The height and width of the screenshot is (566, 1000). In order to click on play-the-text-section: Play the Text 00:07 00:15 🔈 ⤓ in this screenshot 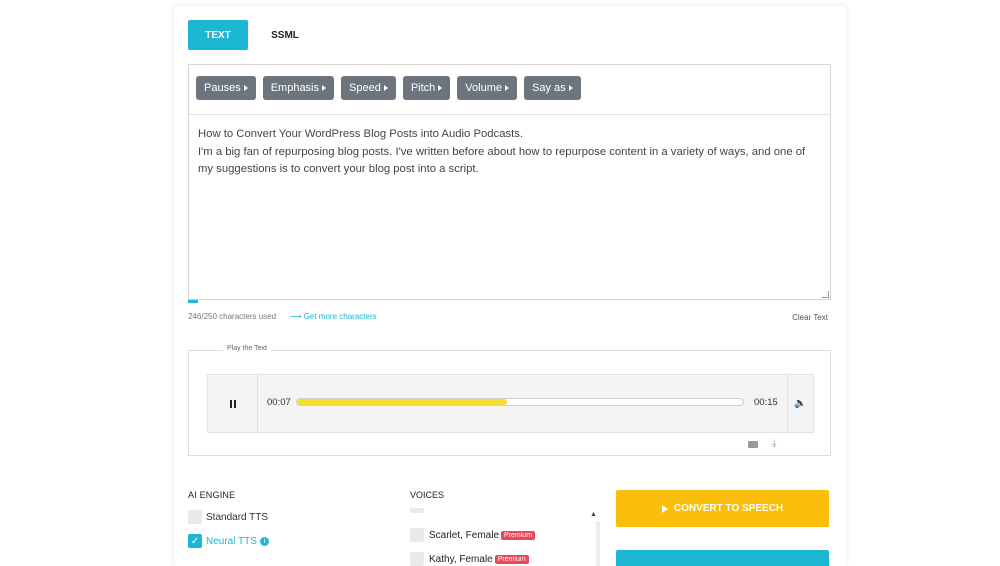, I will do `click(509, 400)`.